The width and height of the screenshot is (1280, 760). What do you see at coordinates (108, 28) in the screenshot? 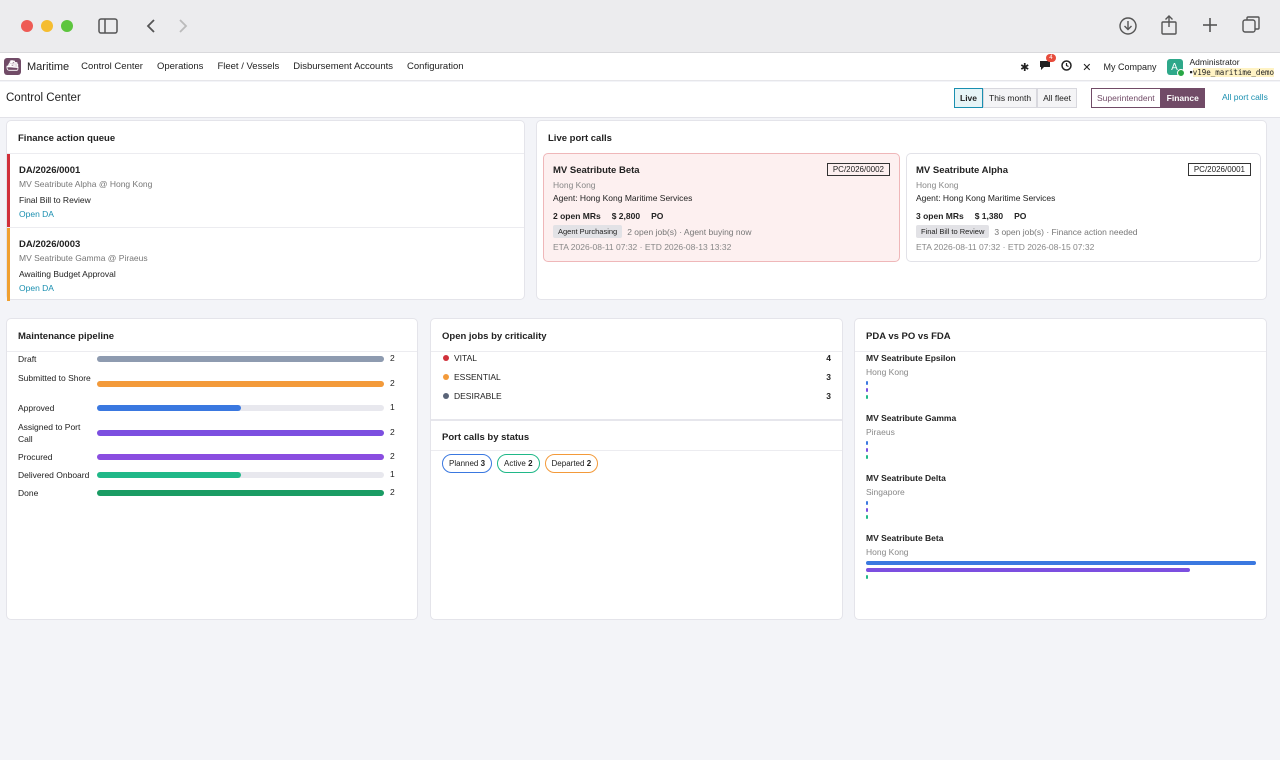
I see `sidebar-toggle-icon` at bounding box center [108, 28].